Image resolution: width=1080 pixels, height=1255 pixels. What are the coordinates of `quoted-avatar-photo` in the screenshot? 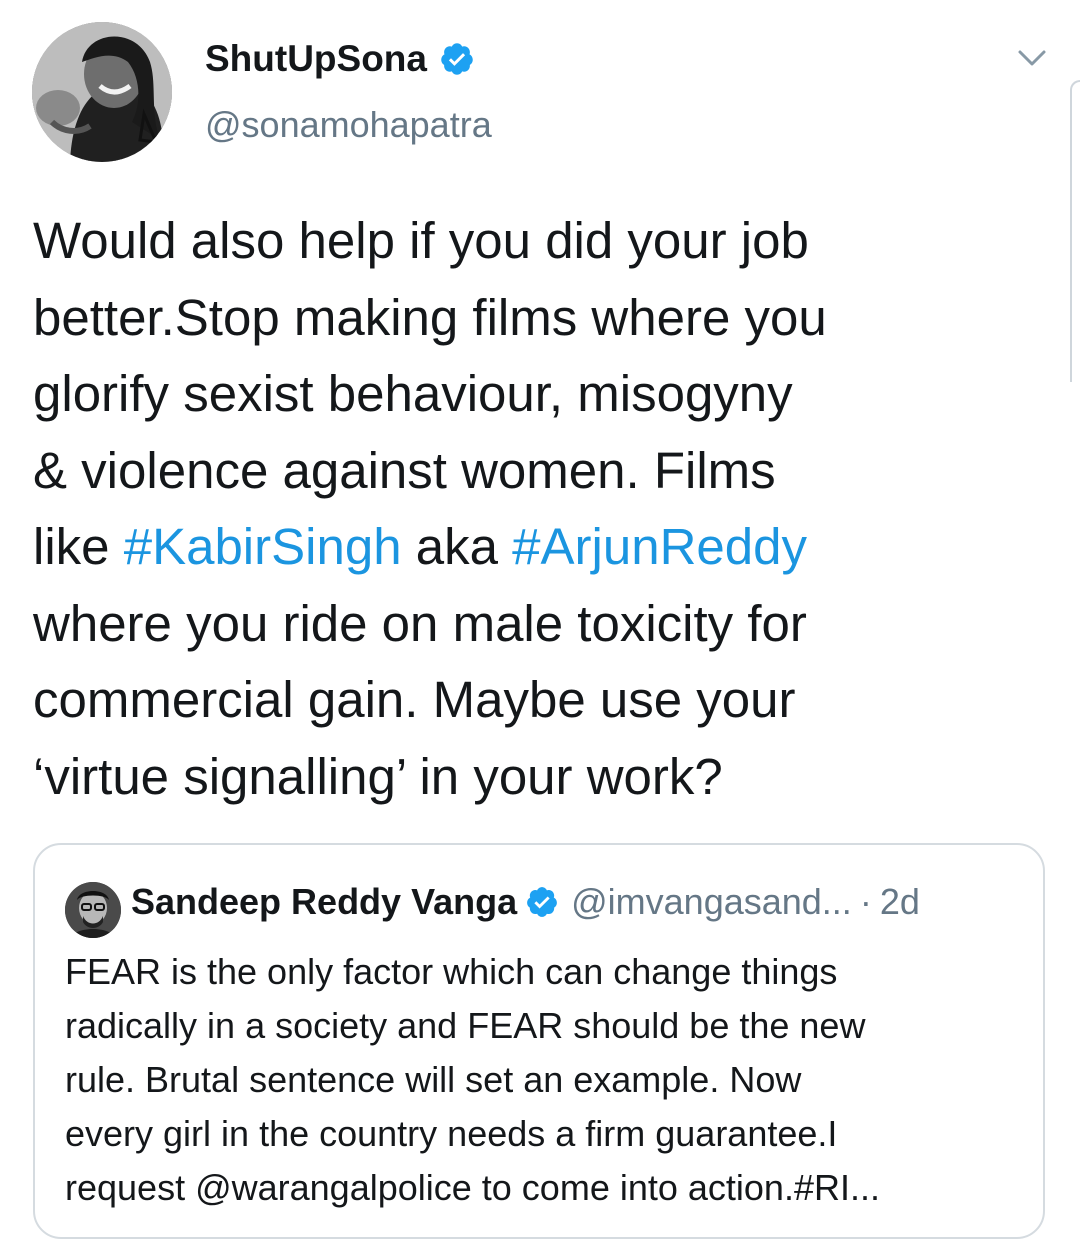 It's located at (93, 910).